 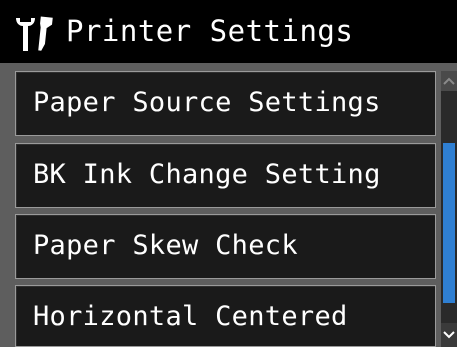 I want to click on scroll-down-button, so click(x=449, y=335).